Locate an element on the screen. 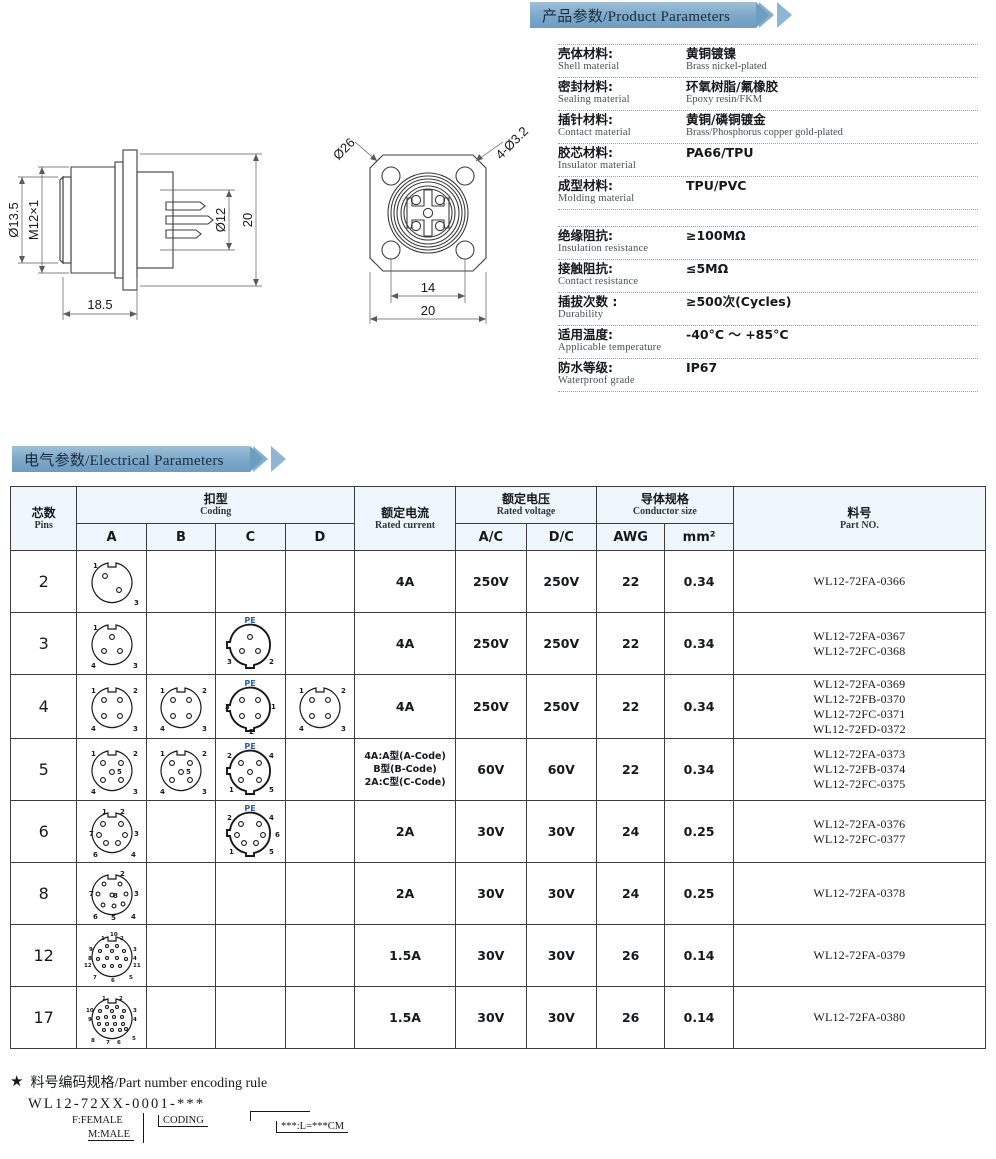 This screenshot has width=996, height=1159. header-conductor-AWG: AWG is located at coordinates (630, 537).